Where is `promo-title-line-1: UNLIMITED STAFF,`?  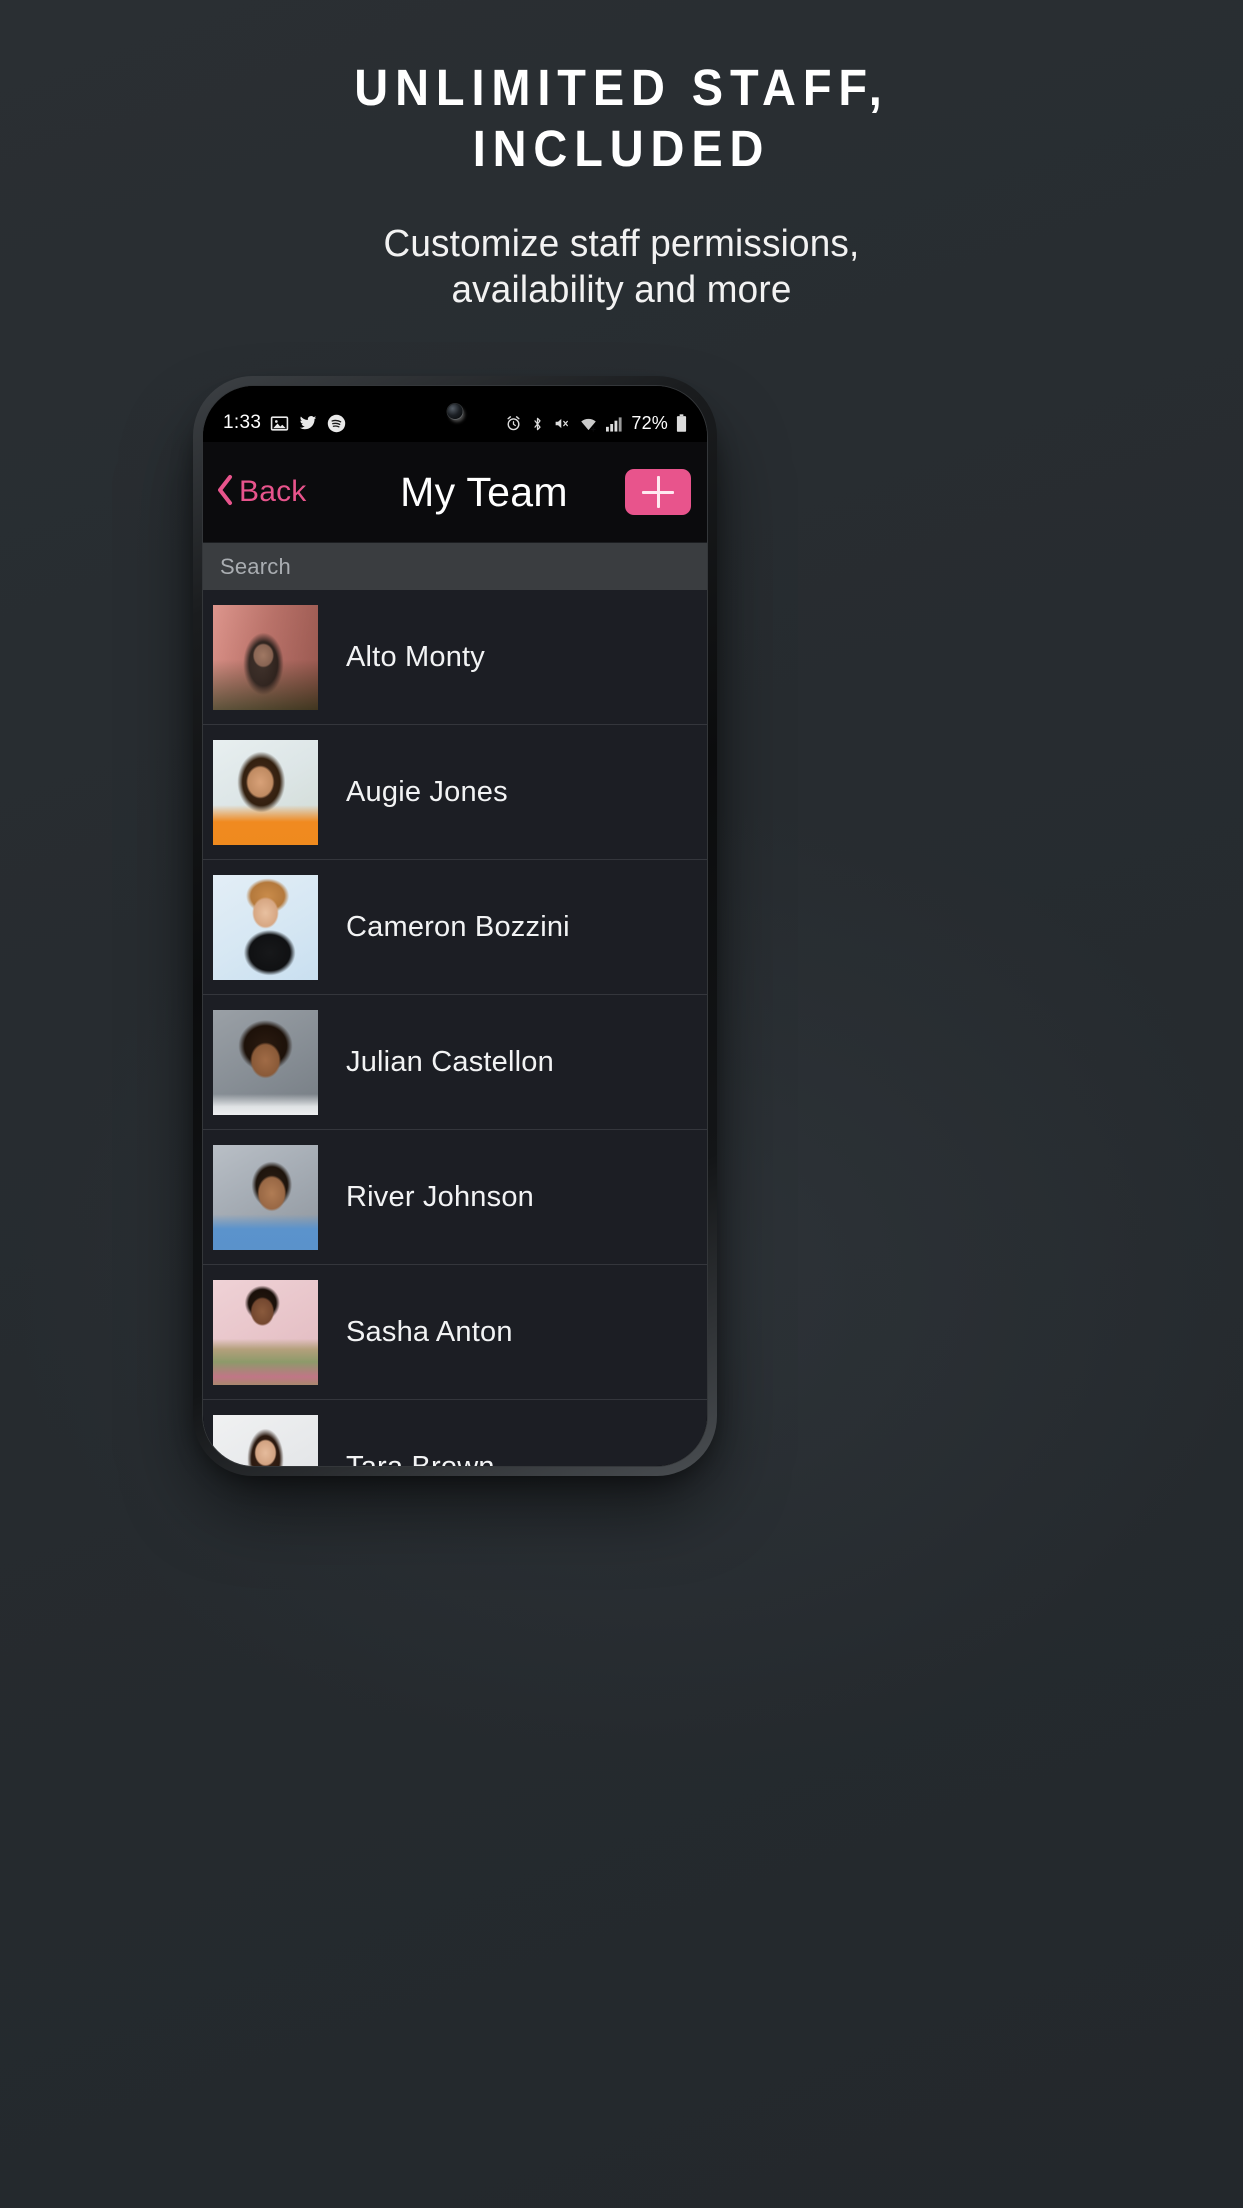
promo-title-line-1: UNLIMITED STAFF, is located at coordinates (621, 87).